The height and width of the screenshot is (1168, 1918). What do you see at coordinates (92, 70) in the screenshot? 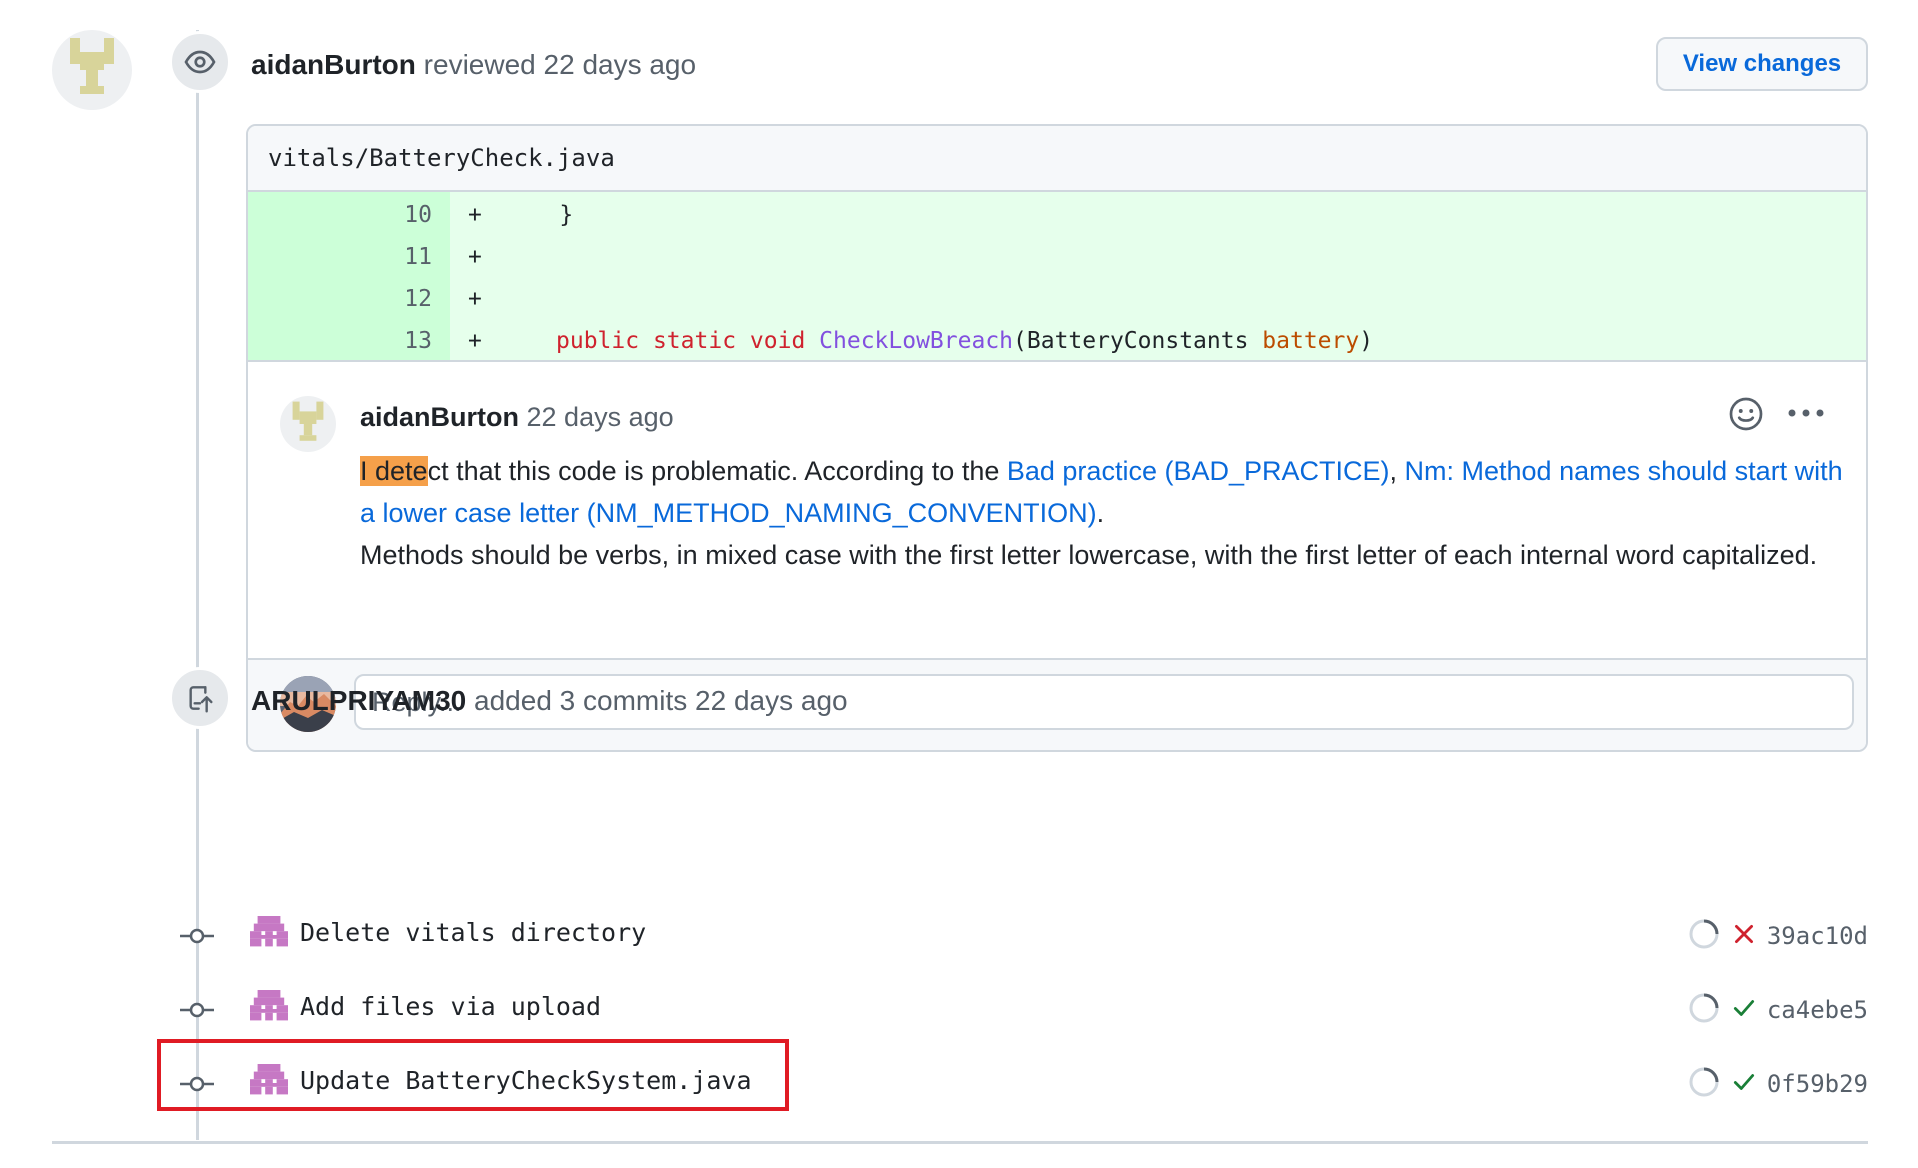
I see `reviewer-avatar` at bounding box center [92, 70].